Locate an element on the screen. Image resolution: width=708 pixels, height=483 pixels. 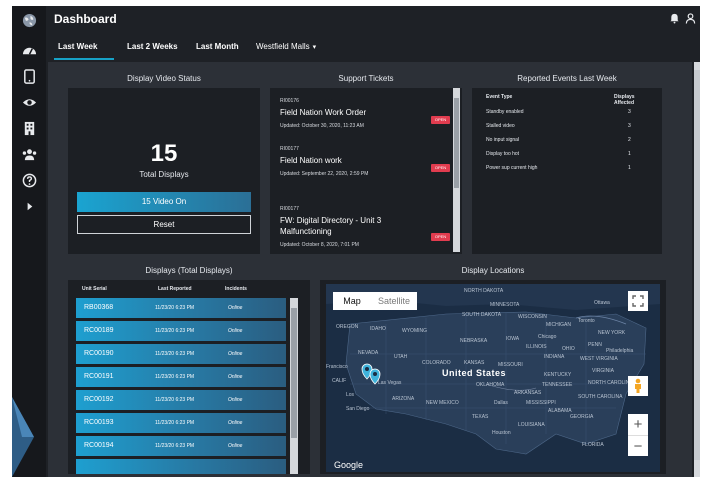
map-label-georgia: GEORGIA is located at coordinates (582, 417).